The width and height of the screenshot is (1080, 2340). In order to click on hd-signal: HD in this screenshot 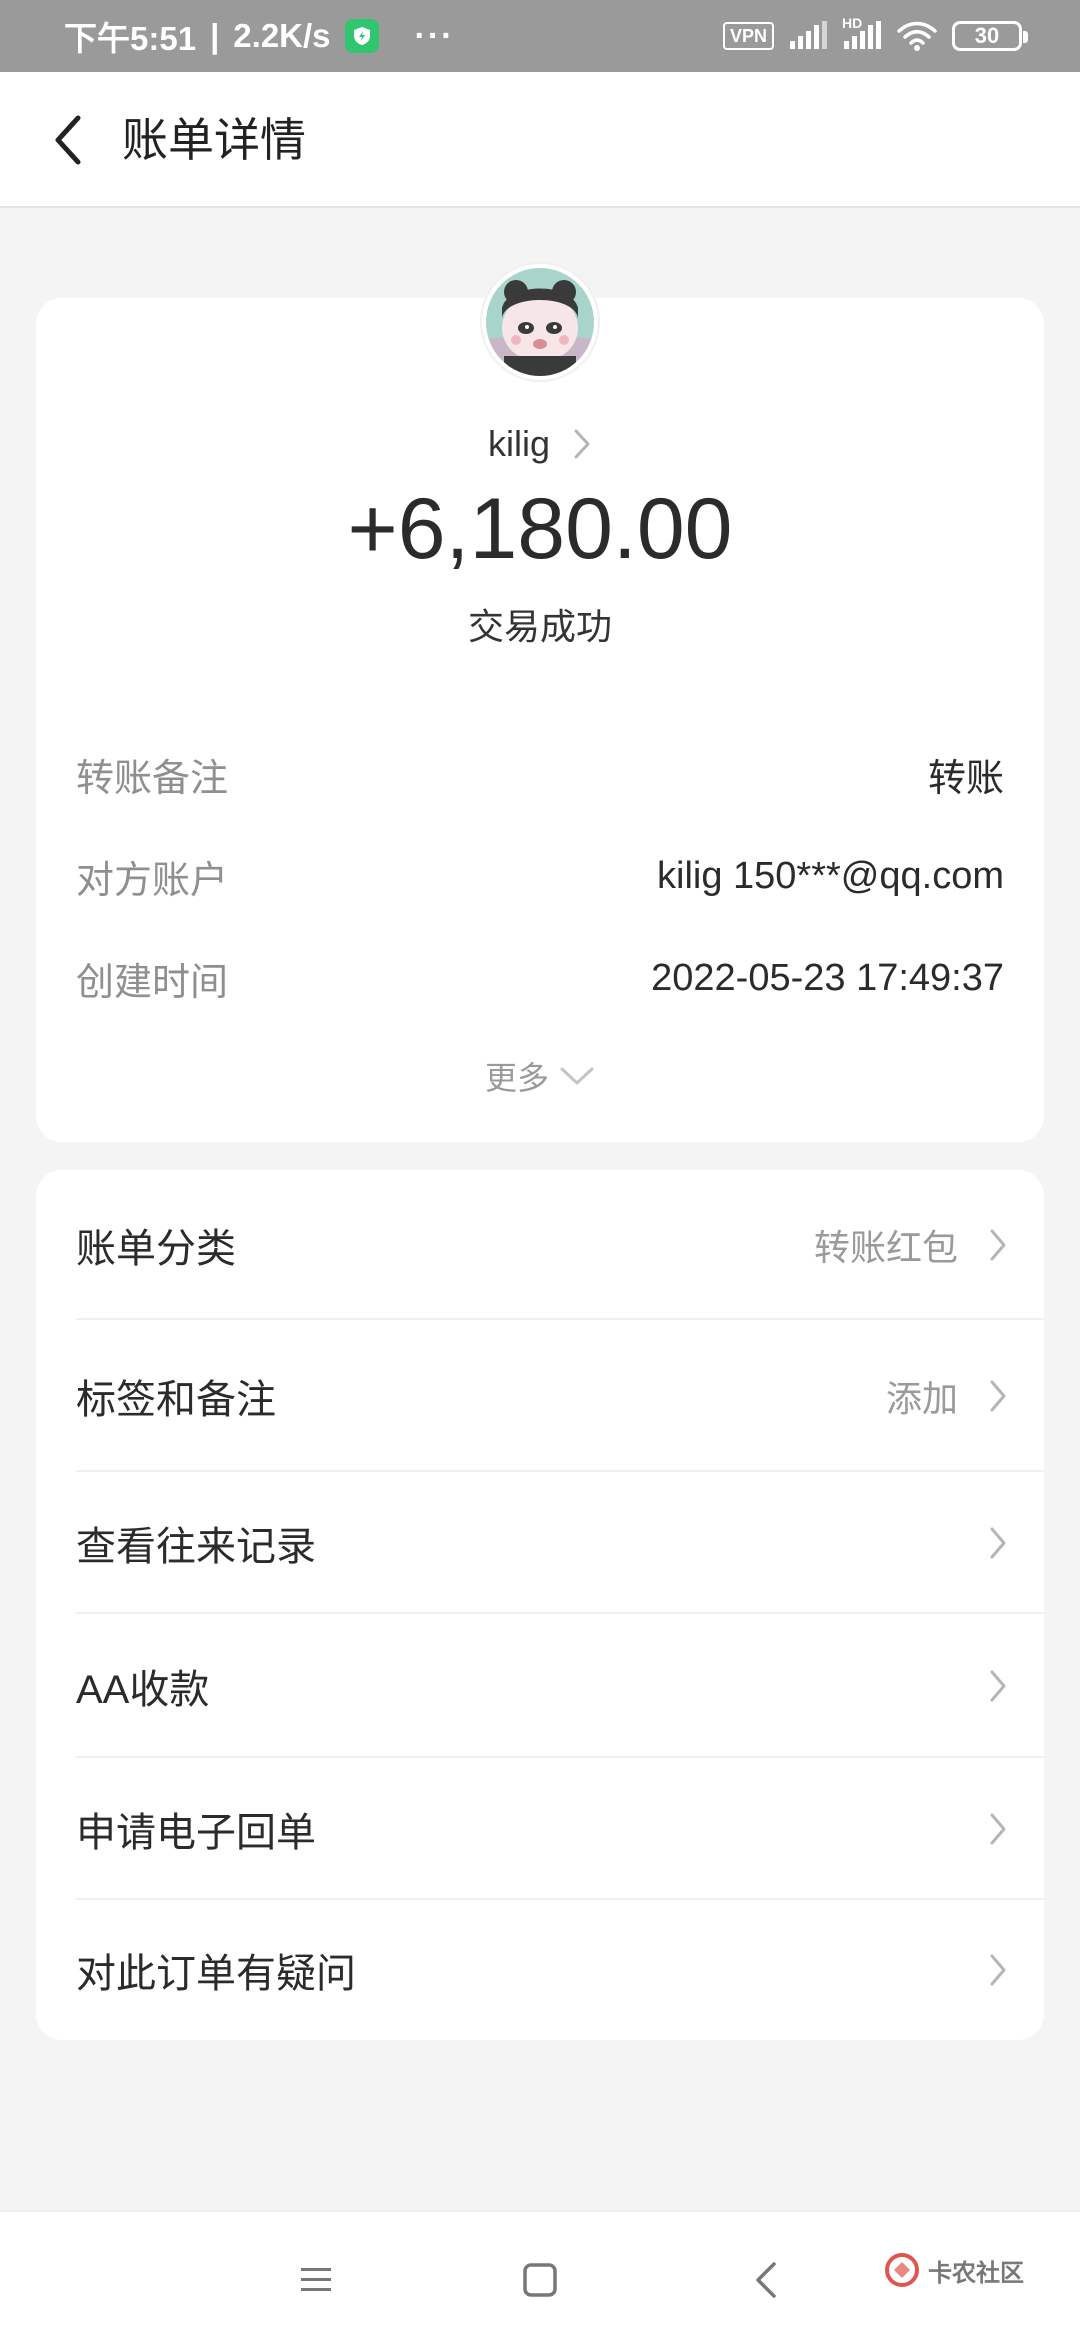, I will do `click(862, 33)`.